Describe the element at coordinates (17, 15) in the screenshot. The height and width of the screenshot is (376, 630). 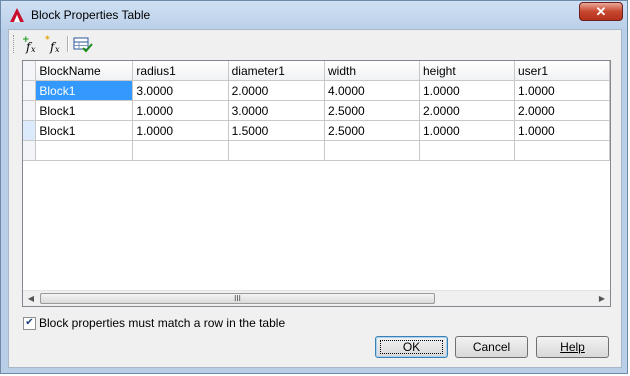
I see `autocad-logo-icon` at that location.